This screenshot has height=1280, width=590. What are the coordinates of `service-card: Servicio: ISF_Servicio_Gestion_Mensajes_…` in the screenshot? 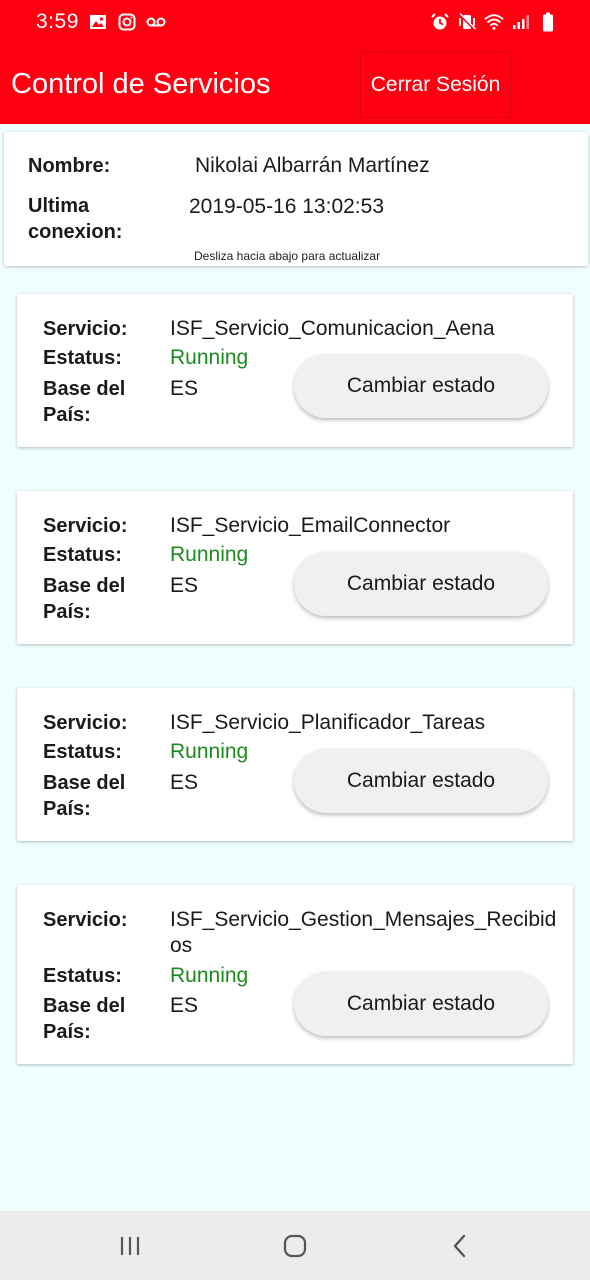 It's located at (295, 974).